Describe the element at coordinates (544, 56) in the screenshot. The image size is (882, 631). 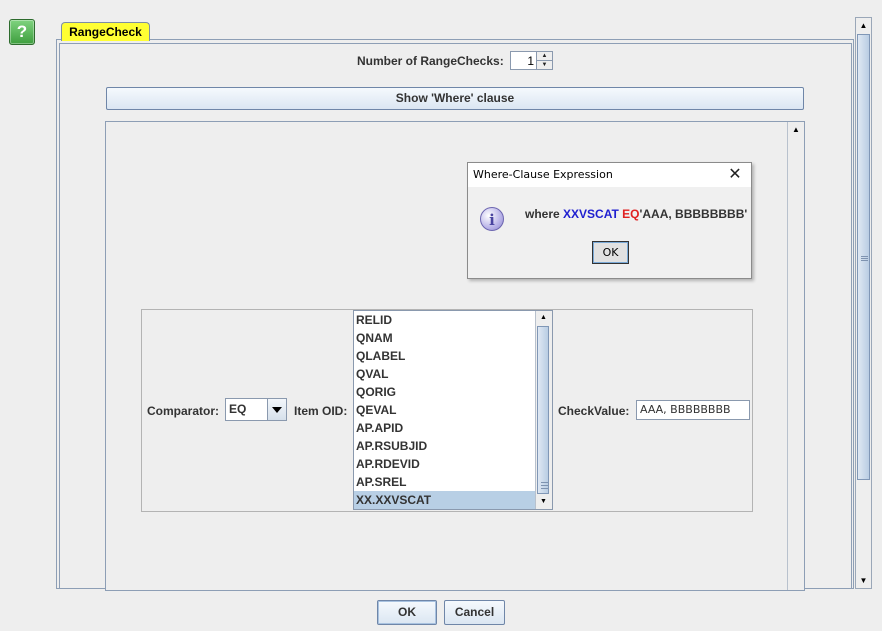
I see `spinner-up-icon: ▲` at that location.